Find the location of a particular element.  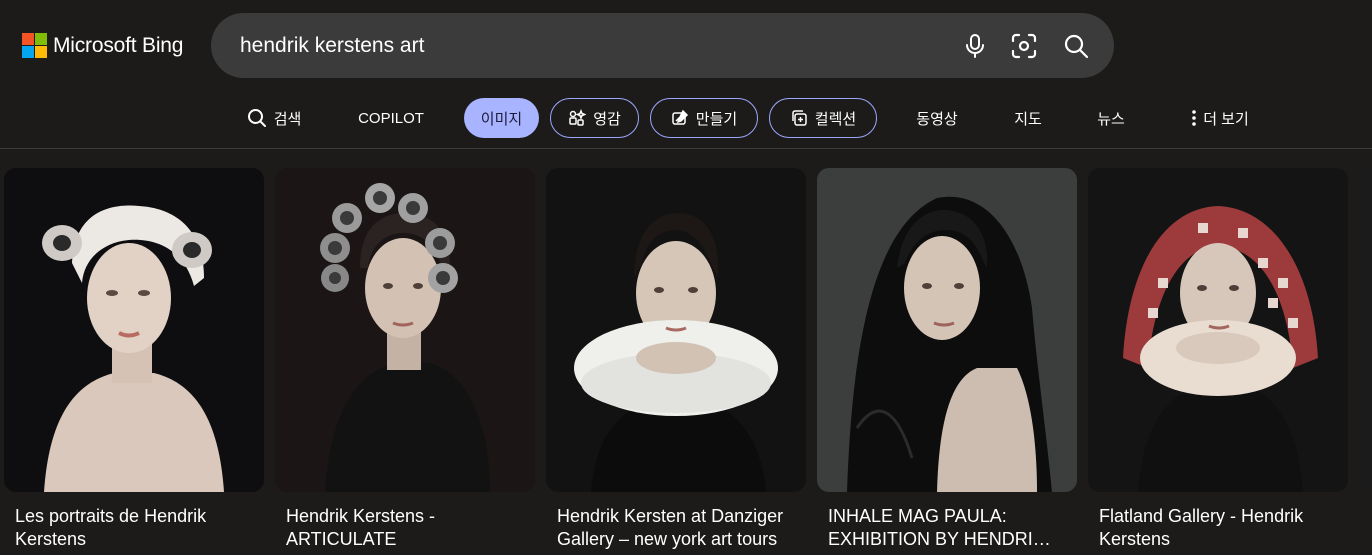

image-result-card: Hendrik Kerstens - ARTICULATE is located at coordinates (405, 361).